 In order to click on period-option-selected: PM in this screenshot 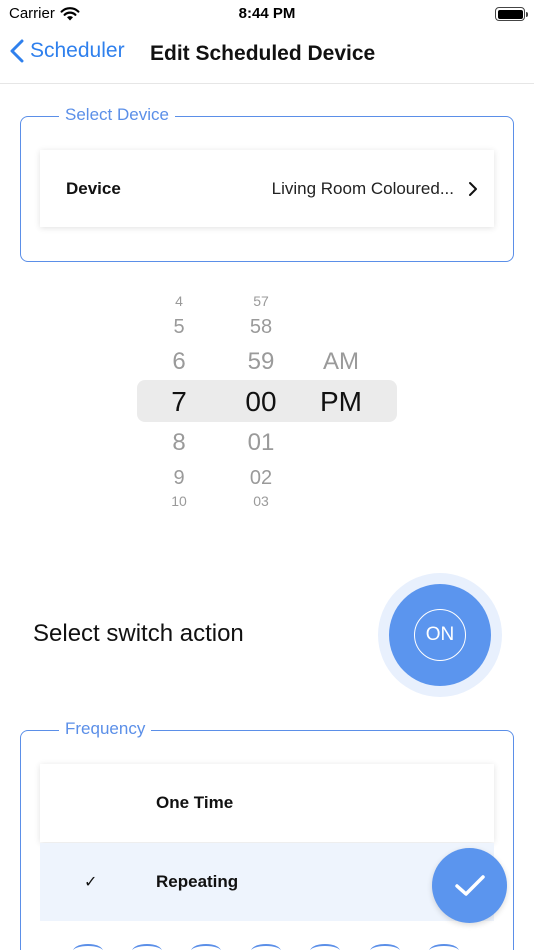, I will do `click(341, 402)`.